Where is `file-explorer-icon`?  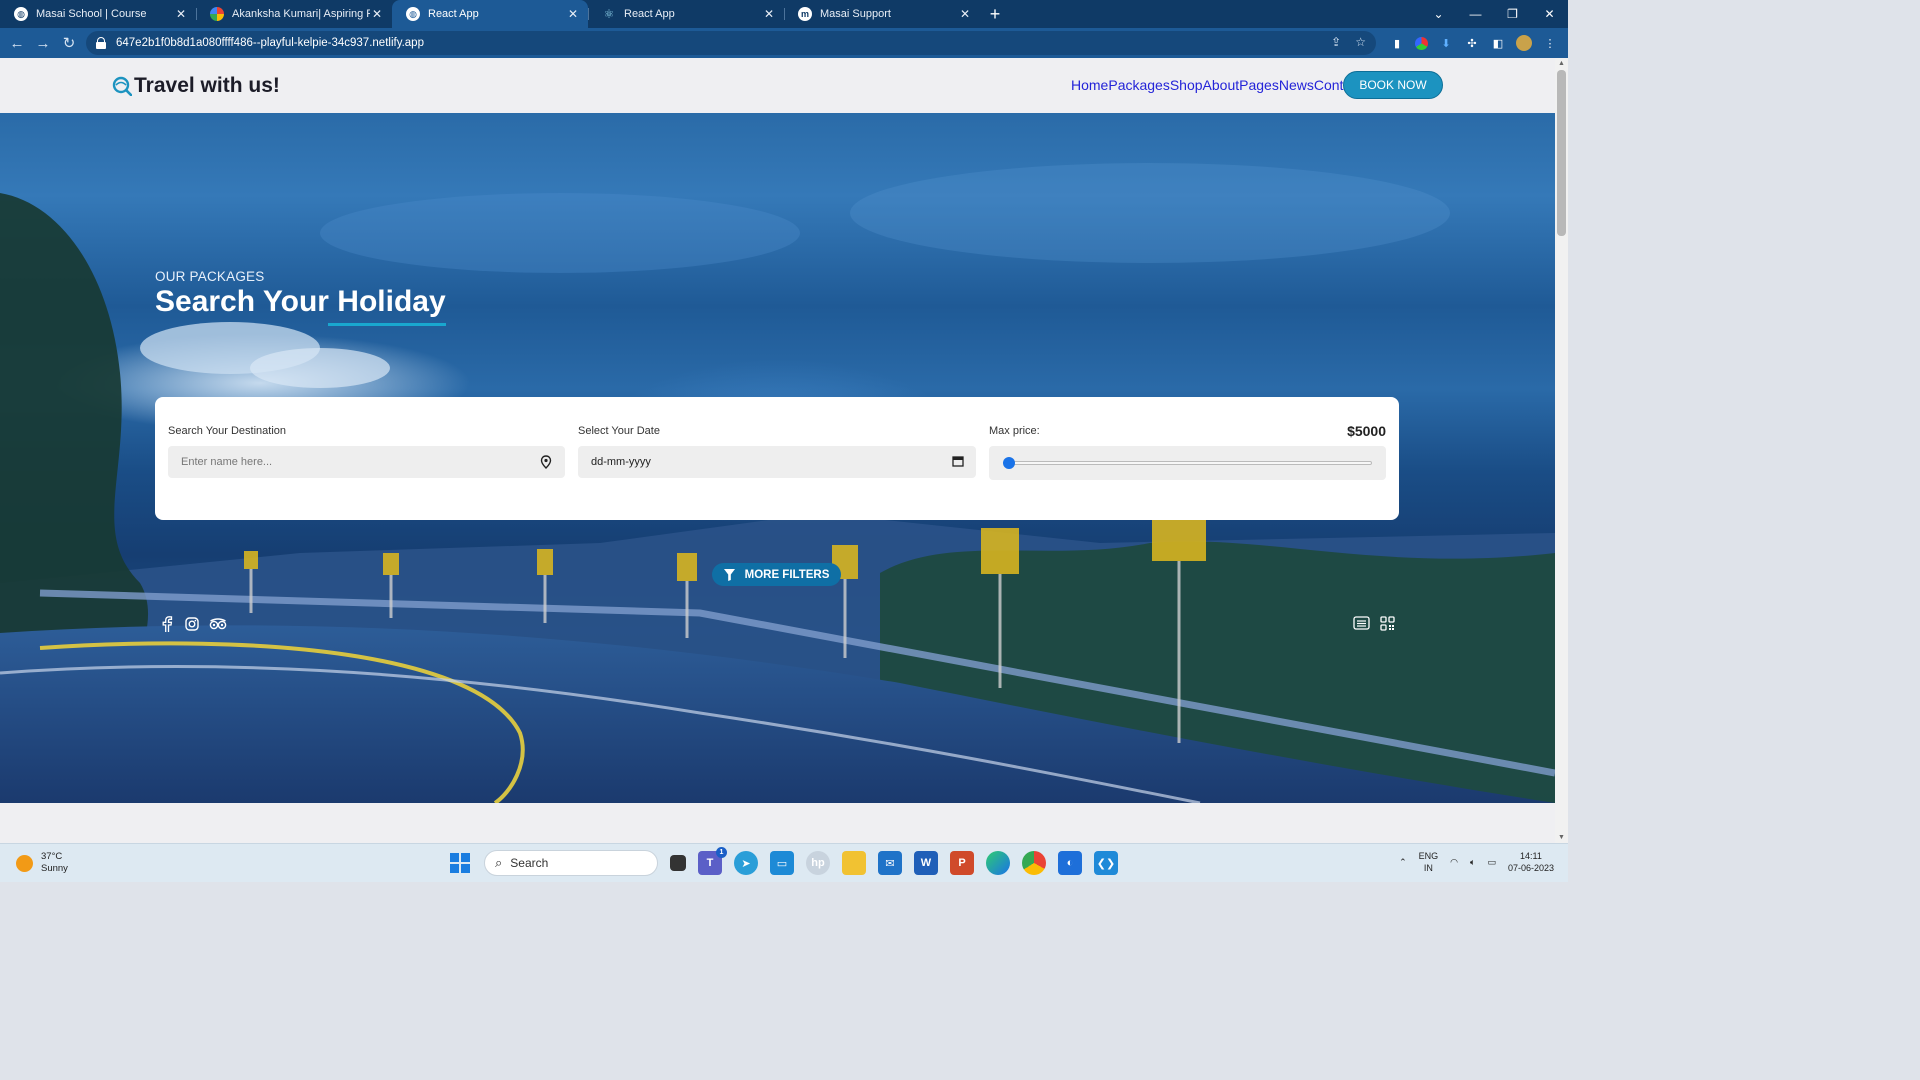 file-explorer-icon is located at coordinates (854, 863).